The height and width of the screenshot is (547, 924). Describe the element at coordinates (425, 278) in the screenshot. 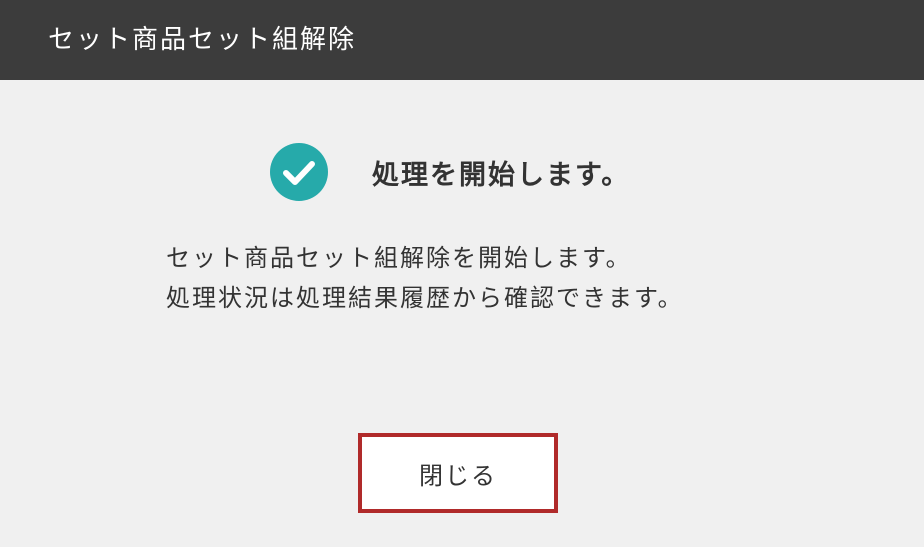

I see `message-body: セット商品セット組解除を開始します。 処理状況は処理結果履歴から確認できます。` at that location.